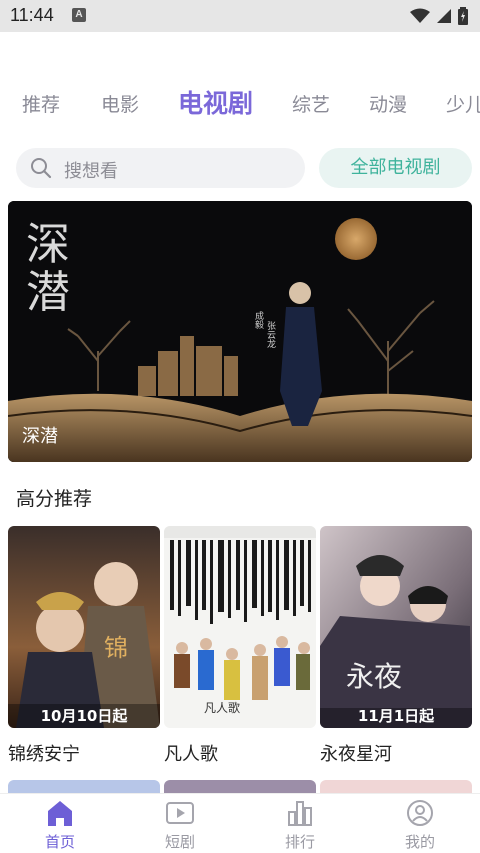 This screenshot has height=853, width=480. What do you see at coordinates (84, 716) in the screenshot?
I see `premiere-date-badge: 10月10日起` at bounding box center [84, 716].